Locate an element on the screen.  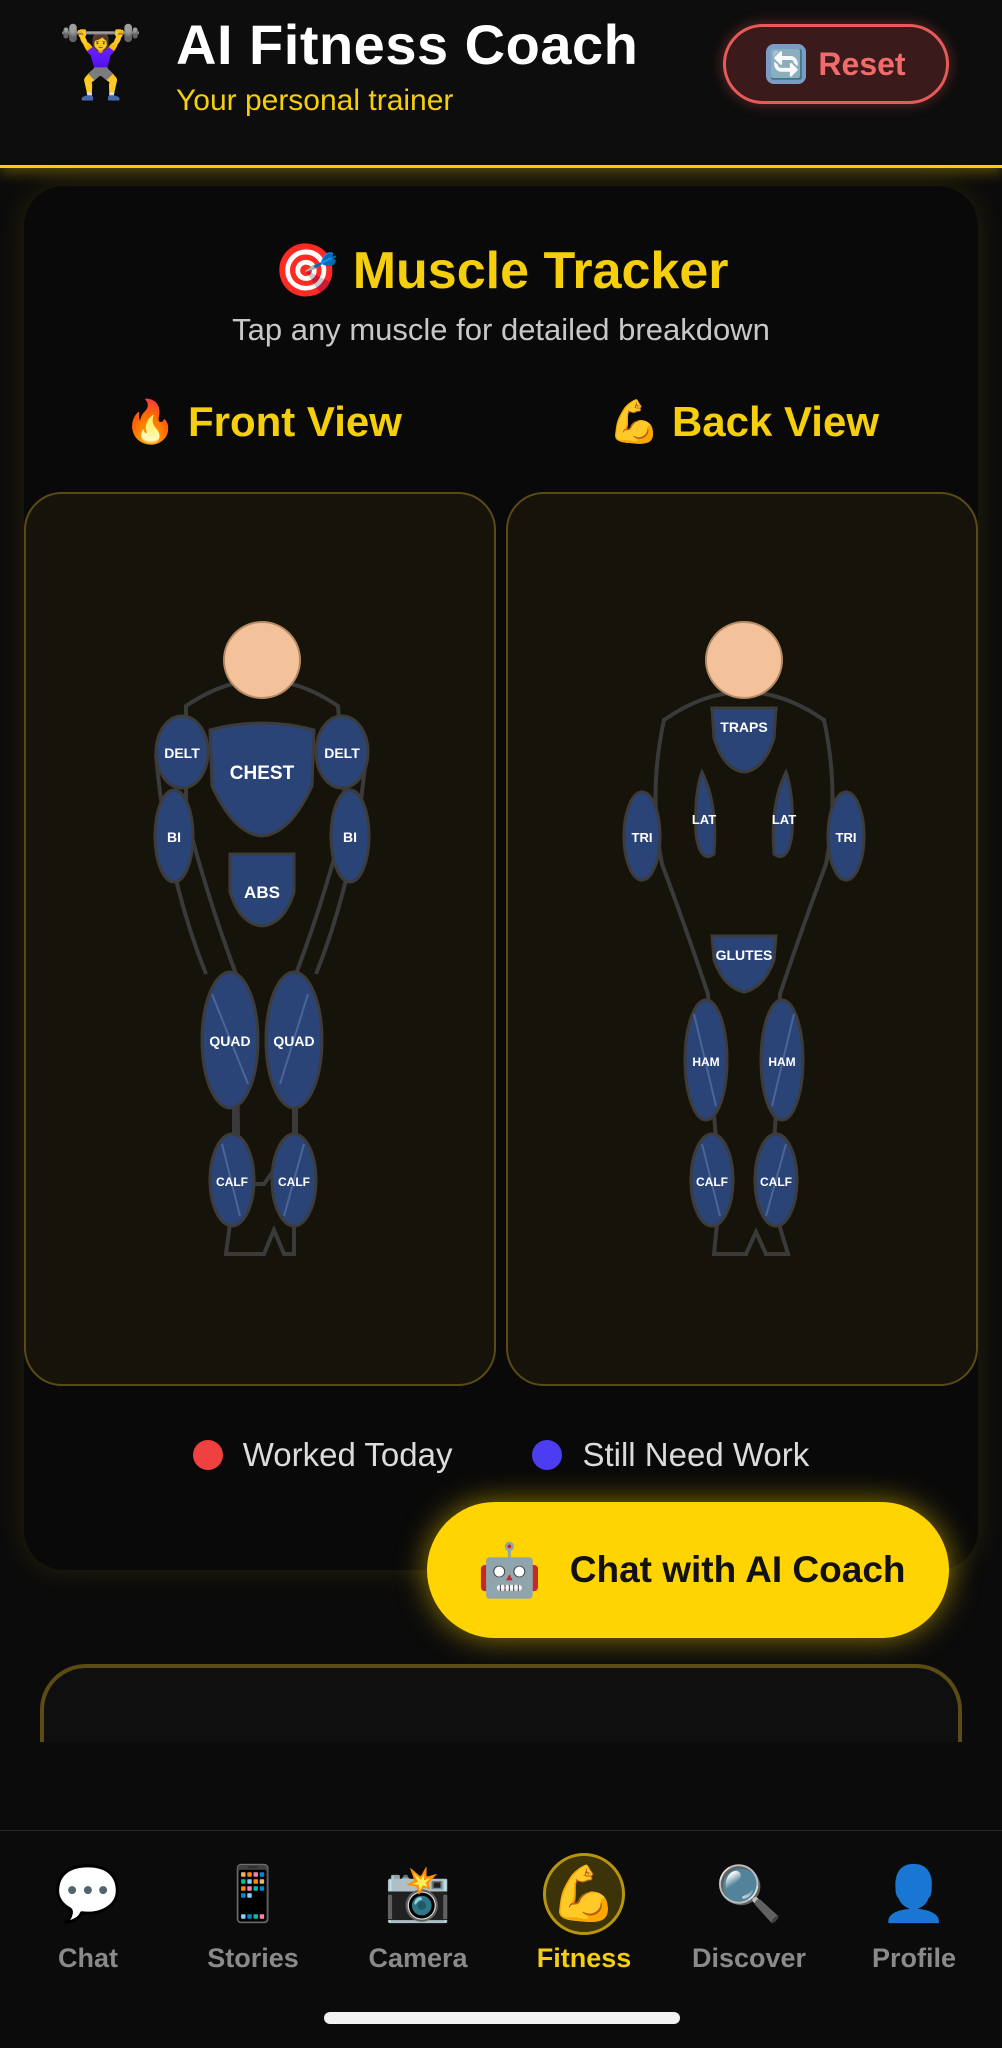
robot-icon: 🤖 is located at coordinates (509, 1570).